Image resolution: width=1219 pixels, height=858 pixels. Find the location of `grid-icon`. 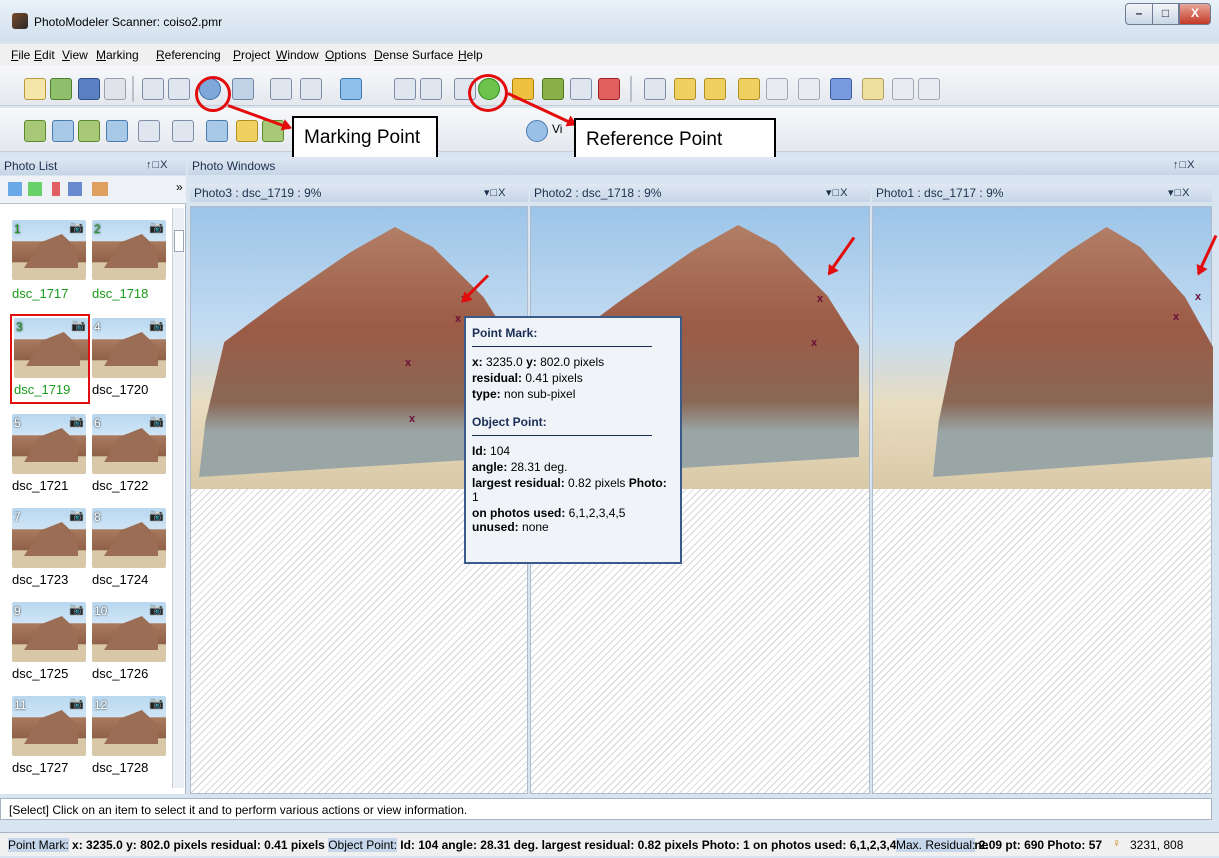

grid-icon is located at coordinates (873, 89).